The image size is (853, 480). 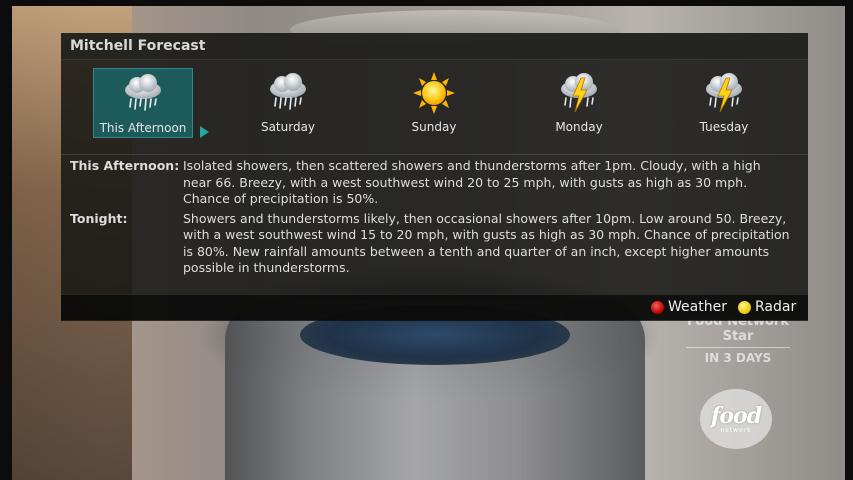 I want to click on red-button-icon, so click(x=657, y=307).